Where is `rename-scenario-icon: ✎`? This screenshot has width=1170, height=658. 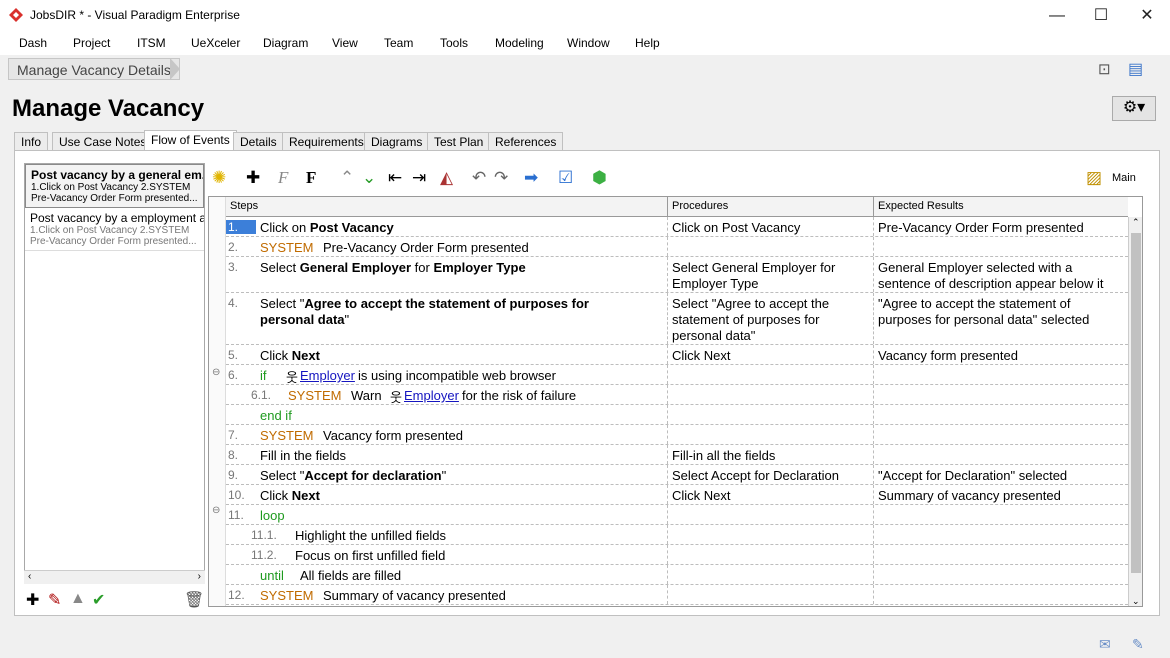 rename-scenario-icon: ✎ is located at coordinates (54, 600).